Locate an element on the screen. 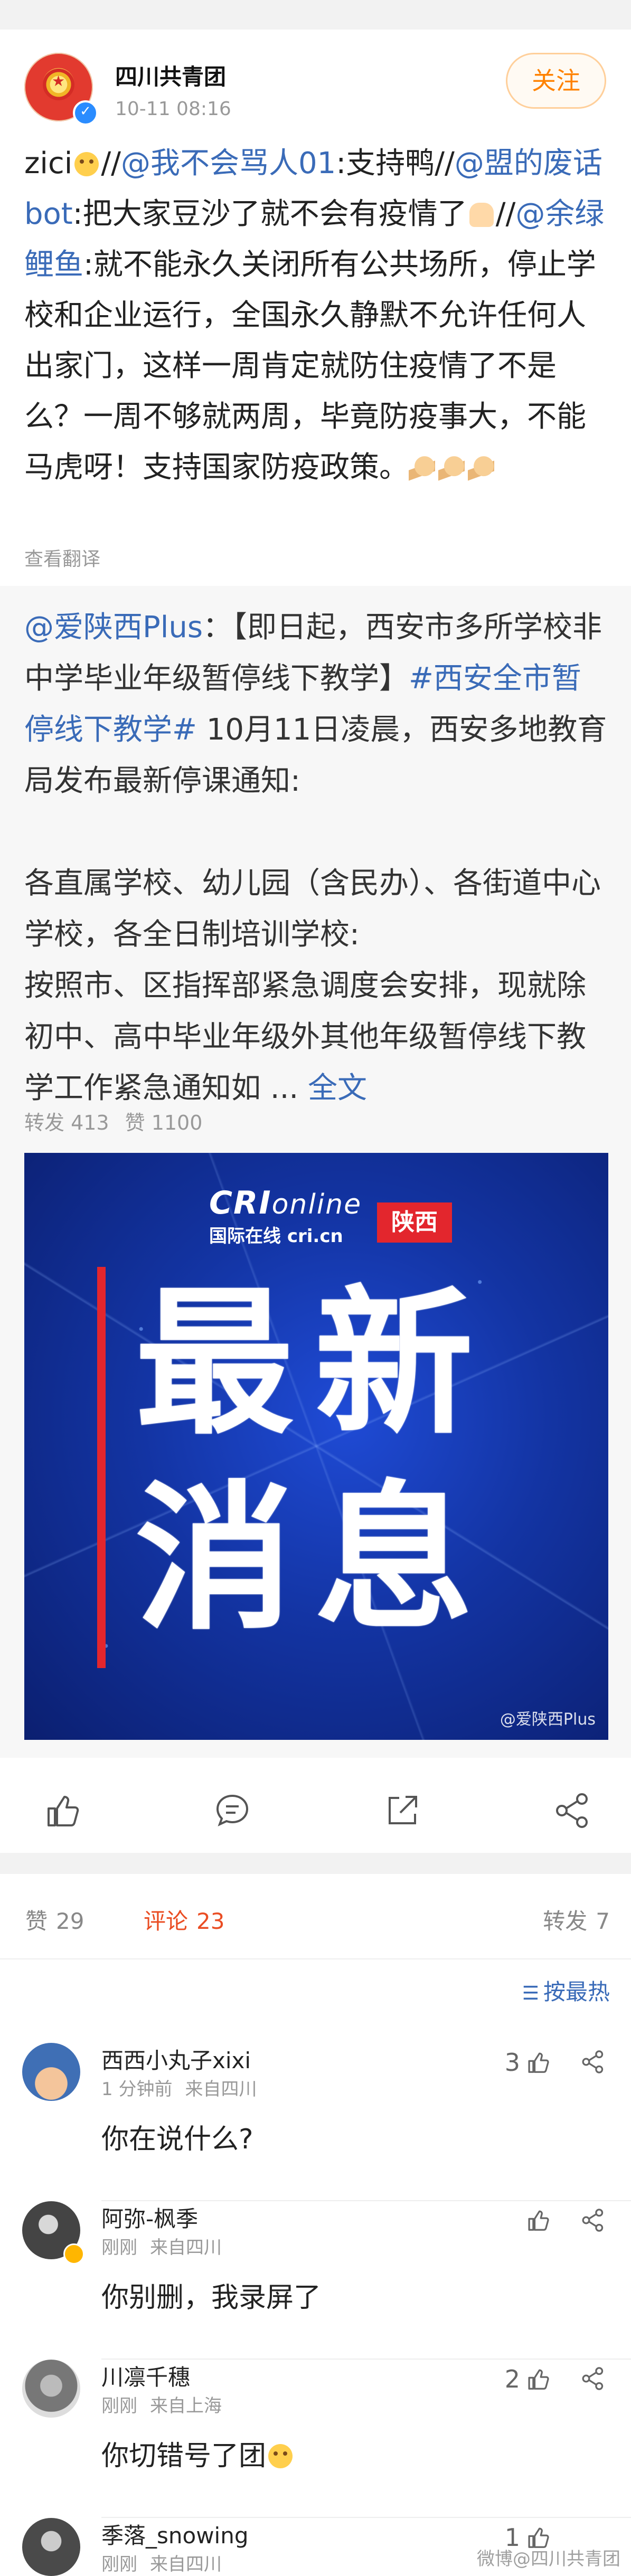 Image resolution: width=631 pixels, height=2576 pixels. text-segment: zici is located at coordinates (48, 163).